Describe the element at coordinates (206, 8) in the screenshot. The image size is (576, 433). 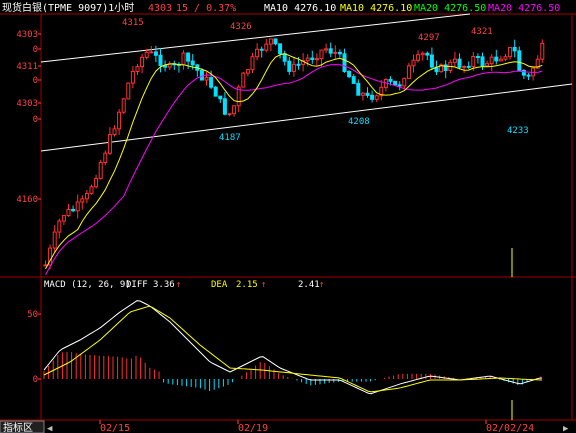
I see `price-change: 15 / 0.37%` at that location.